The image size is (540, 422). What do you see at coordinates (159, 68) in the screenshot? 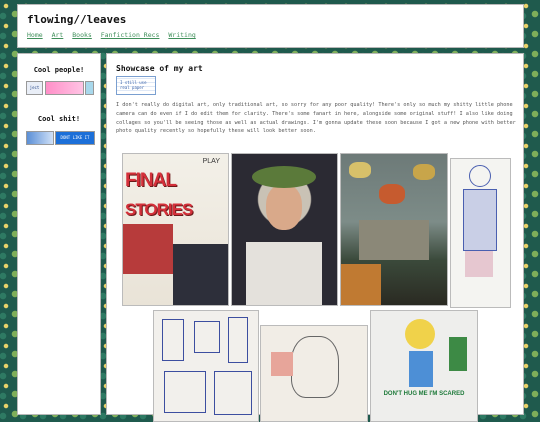
I see `post-title: Showcase of my art` at bounding box center [159, 68].